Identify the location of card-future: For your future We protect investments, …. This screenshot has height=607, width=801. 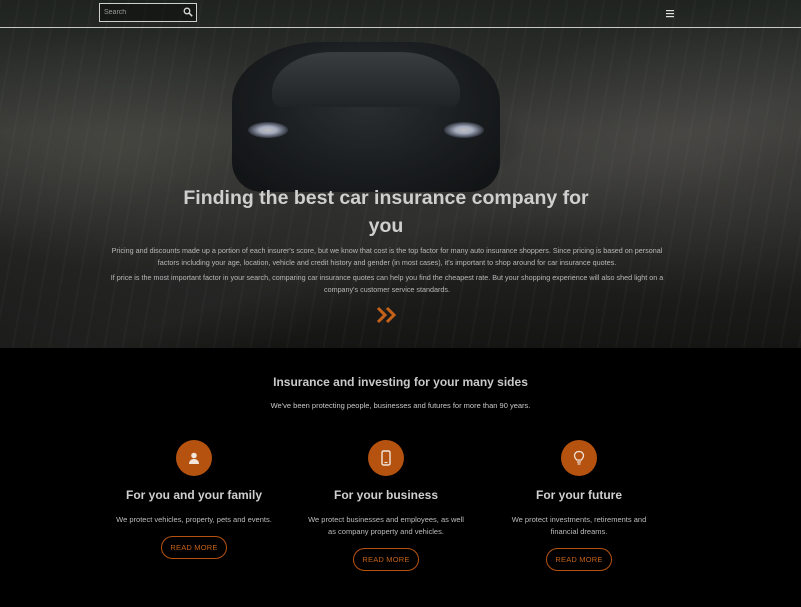
(579, 510).